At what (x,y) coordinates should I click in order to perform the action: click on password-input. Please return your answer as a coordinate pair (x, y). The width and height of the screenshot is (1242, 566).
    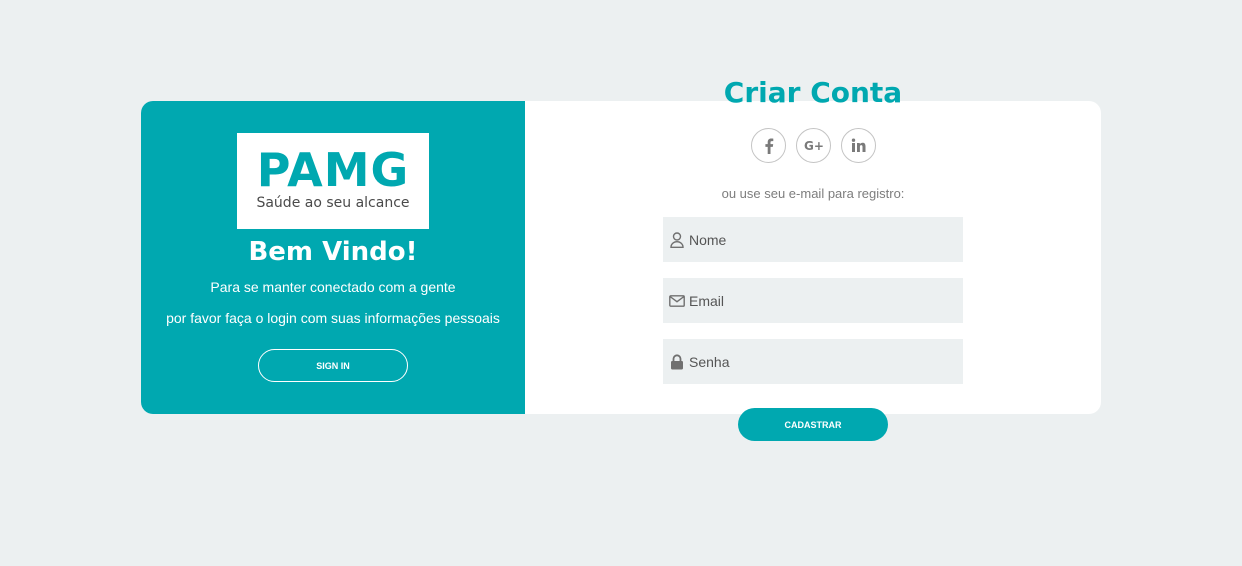
    Looking at the image, I should click on (826, 361).